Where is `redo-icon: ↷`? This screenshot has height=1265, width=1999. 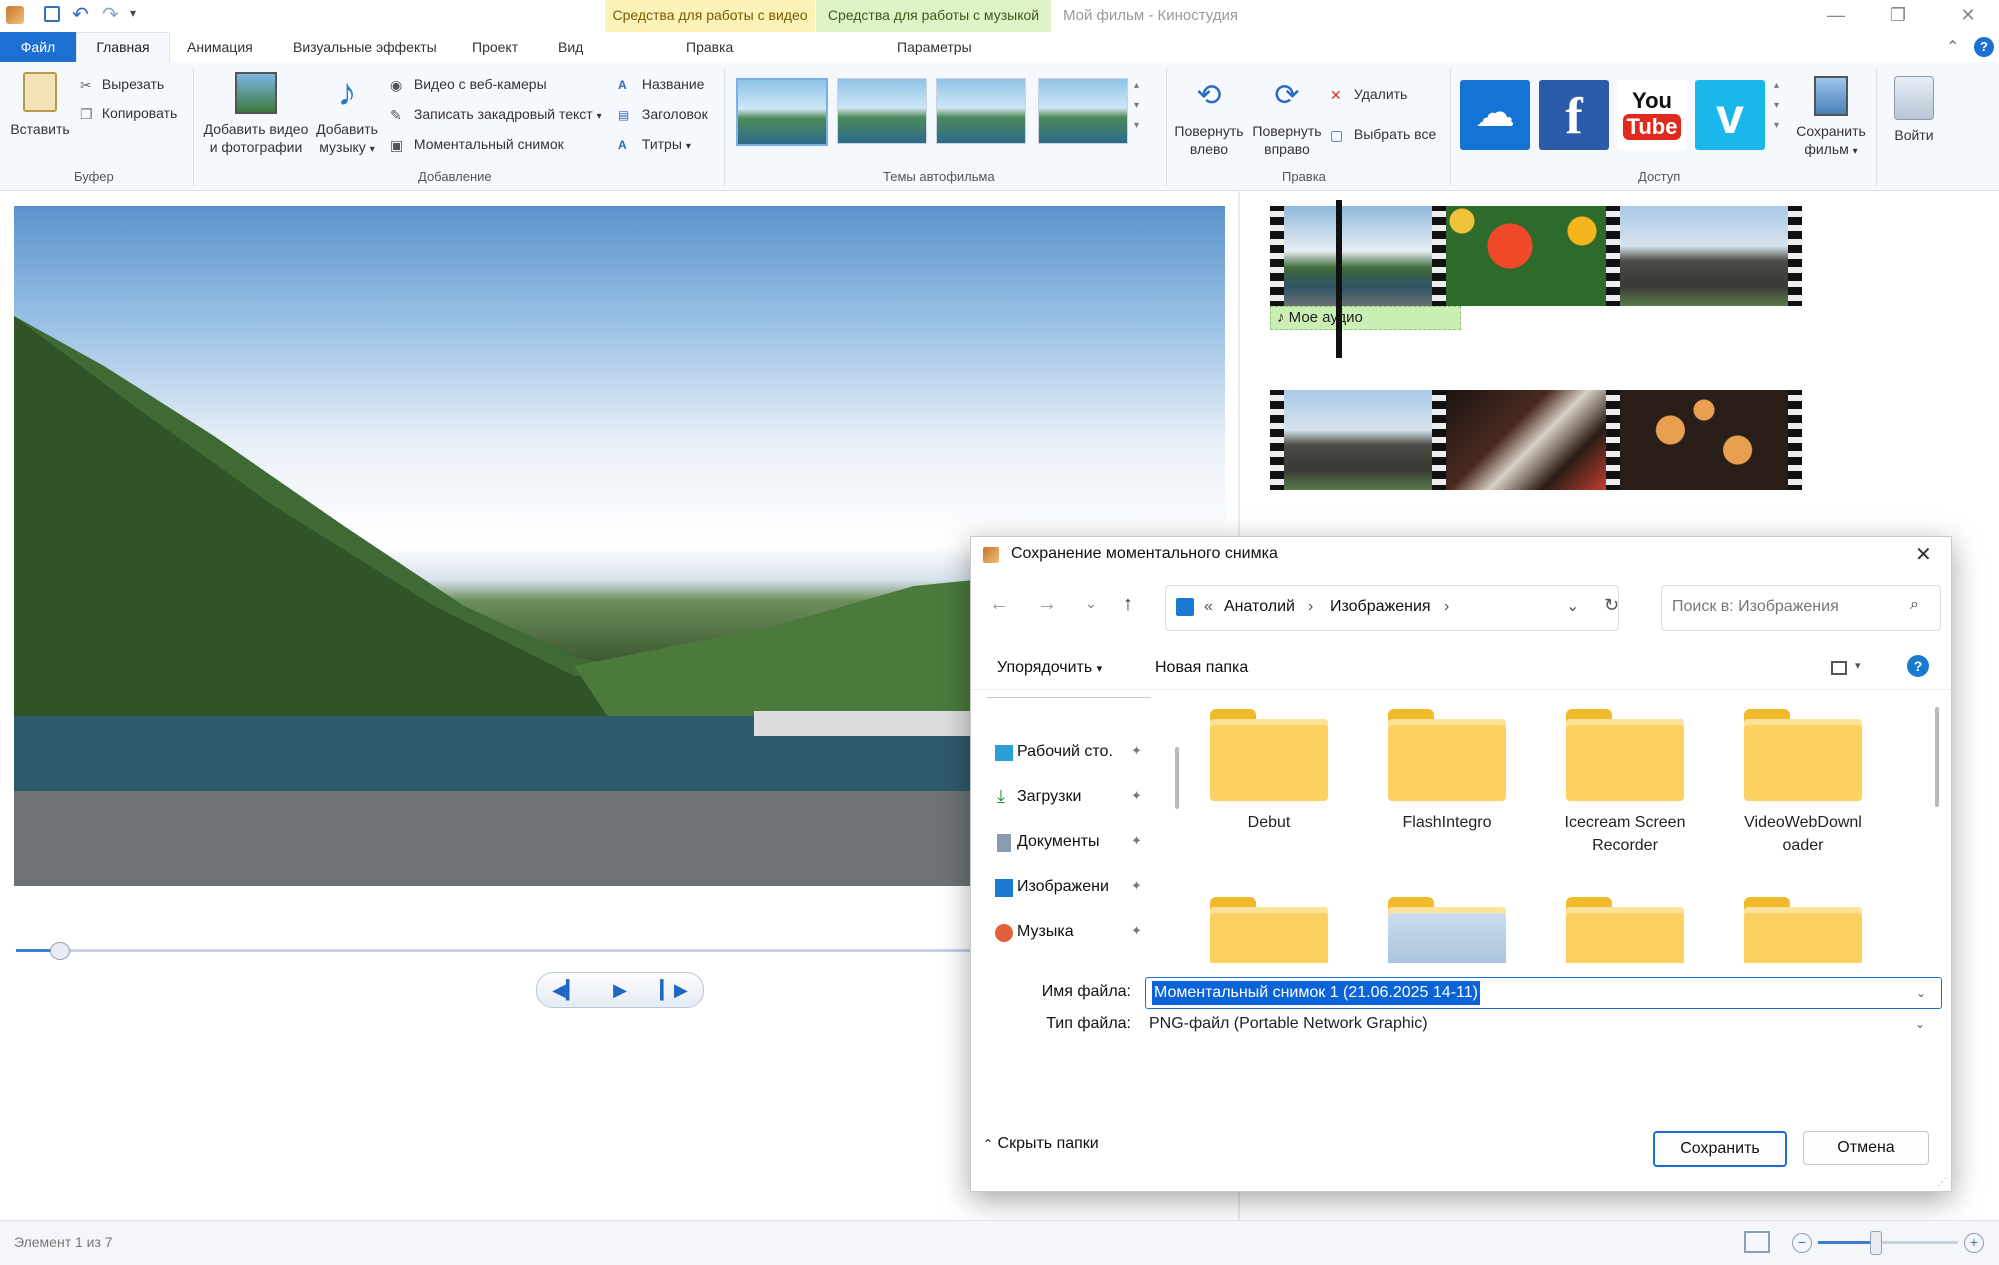
redo-icon: ↷ is located at coordinates (110, 14).